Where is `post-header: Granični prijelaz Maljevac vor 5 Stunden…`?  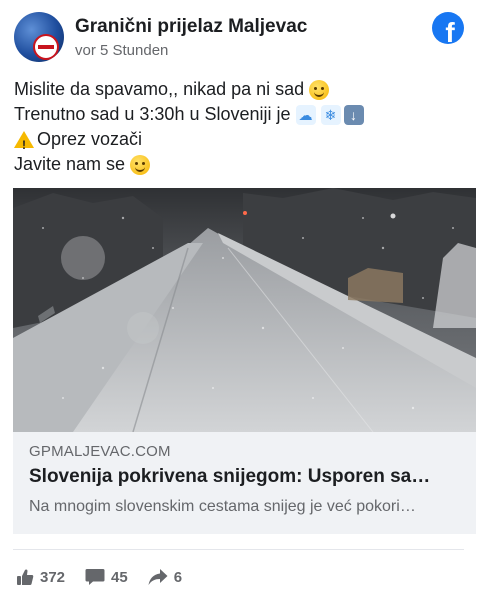
post-header: Granični prijelaz Maljevac vor 5 Stunden… is located at coordinates (239, 38).